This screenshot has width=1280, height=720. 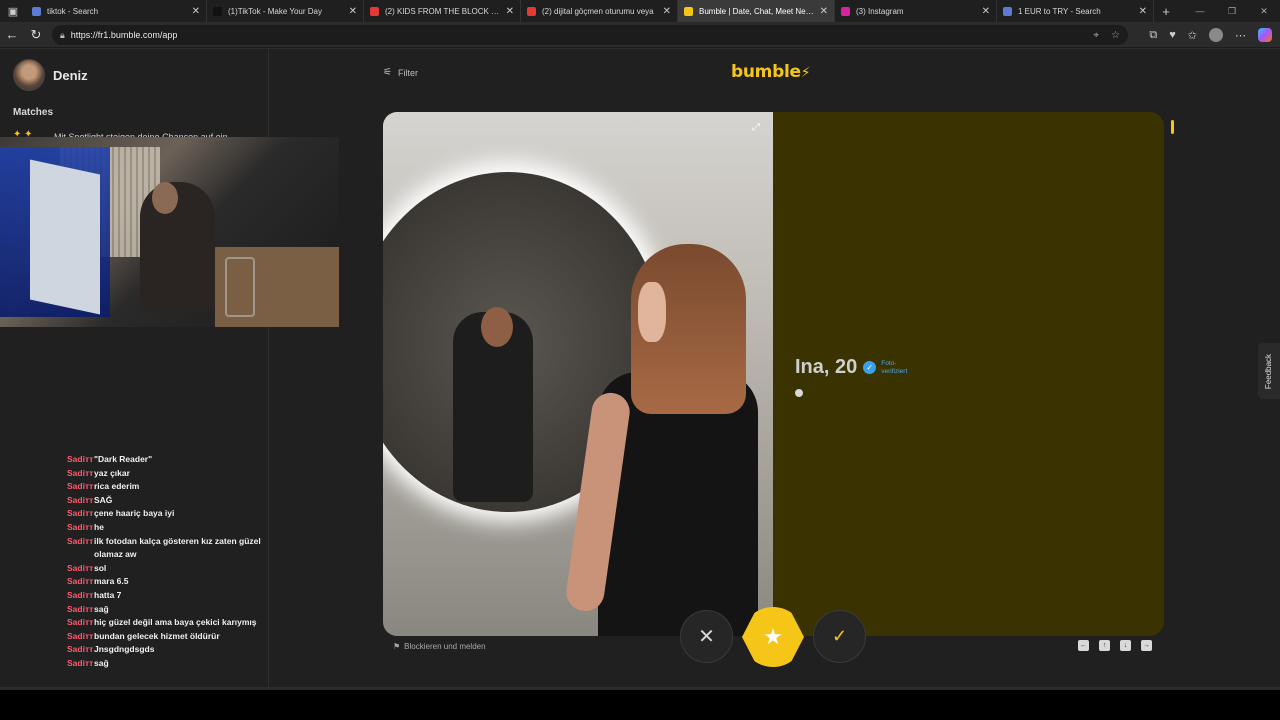 I want to click on close-icon: ✕, so click(x=706, y=637).